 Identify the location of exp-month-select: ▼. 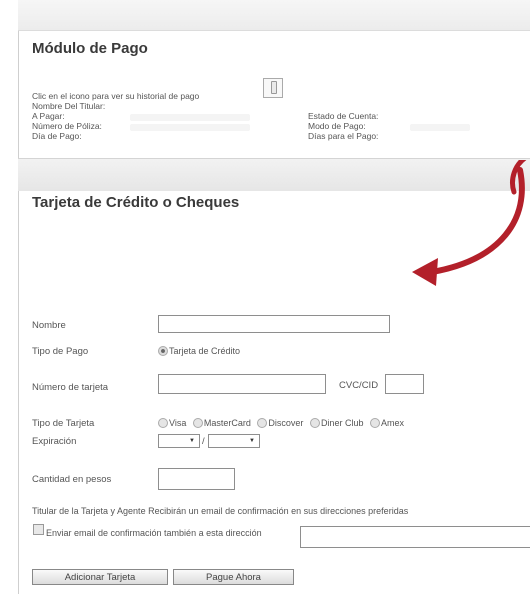
(179, 441).